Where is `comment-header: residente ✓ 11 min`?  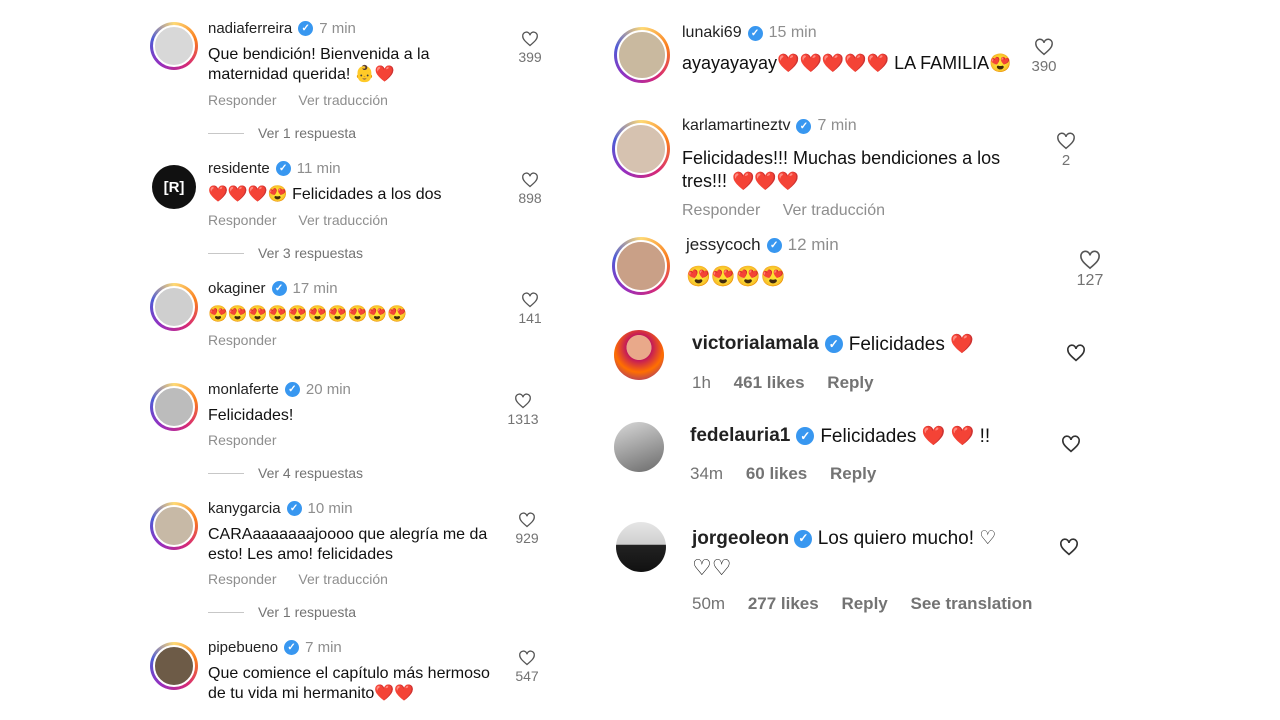 comment-header: residente ✓ 11 min is located at coordinates (274, 168).